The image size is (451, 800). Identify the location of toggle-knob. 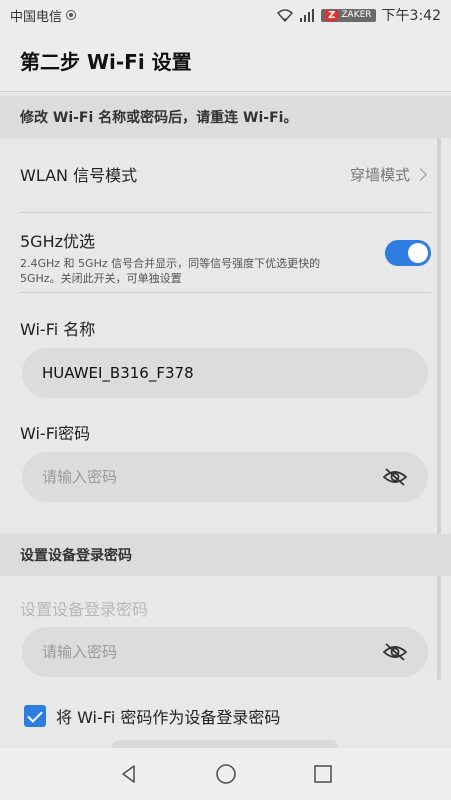
(418, 253).